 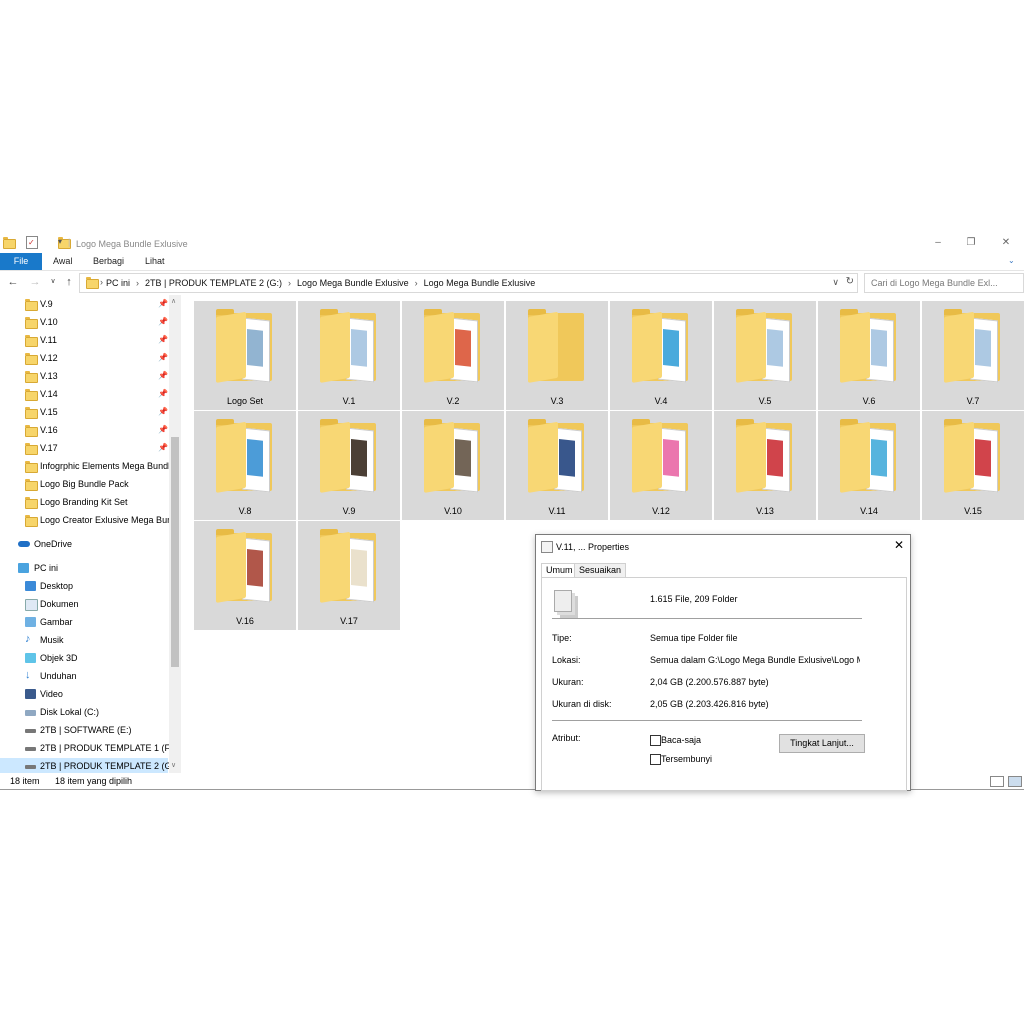 What do you see at coordinates (69, 282) in the screenshot?
I see `up-arrow-icon: ↑` at bounding box center [69, 282].